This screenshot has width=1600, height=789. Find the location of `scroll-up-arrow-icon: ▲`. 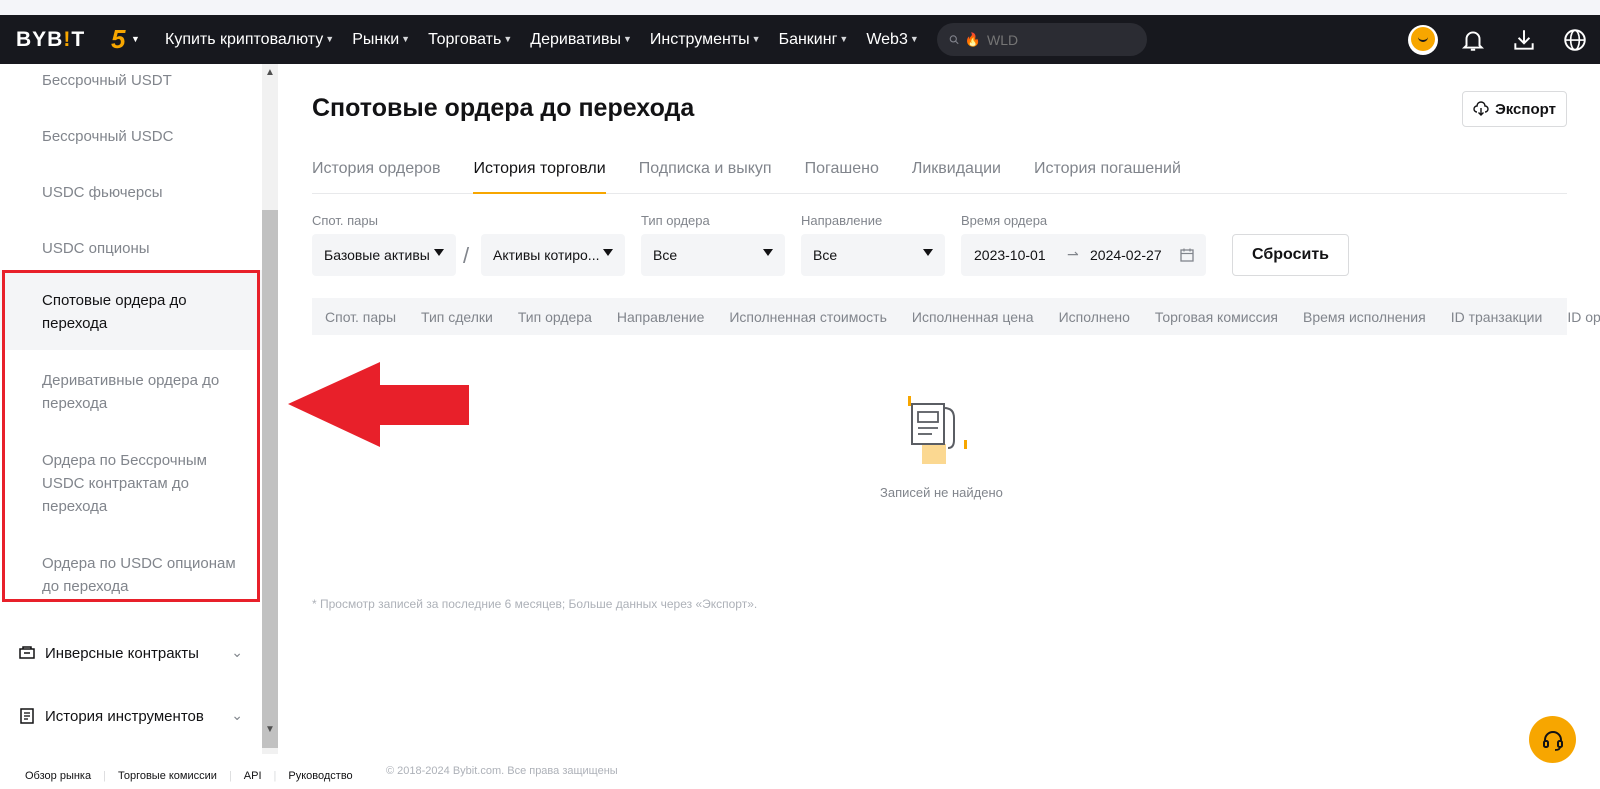

scroll-up-arrow-icon: ▲ is located at coordinates (270, 72).